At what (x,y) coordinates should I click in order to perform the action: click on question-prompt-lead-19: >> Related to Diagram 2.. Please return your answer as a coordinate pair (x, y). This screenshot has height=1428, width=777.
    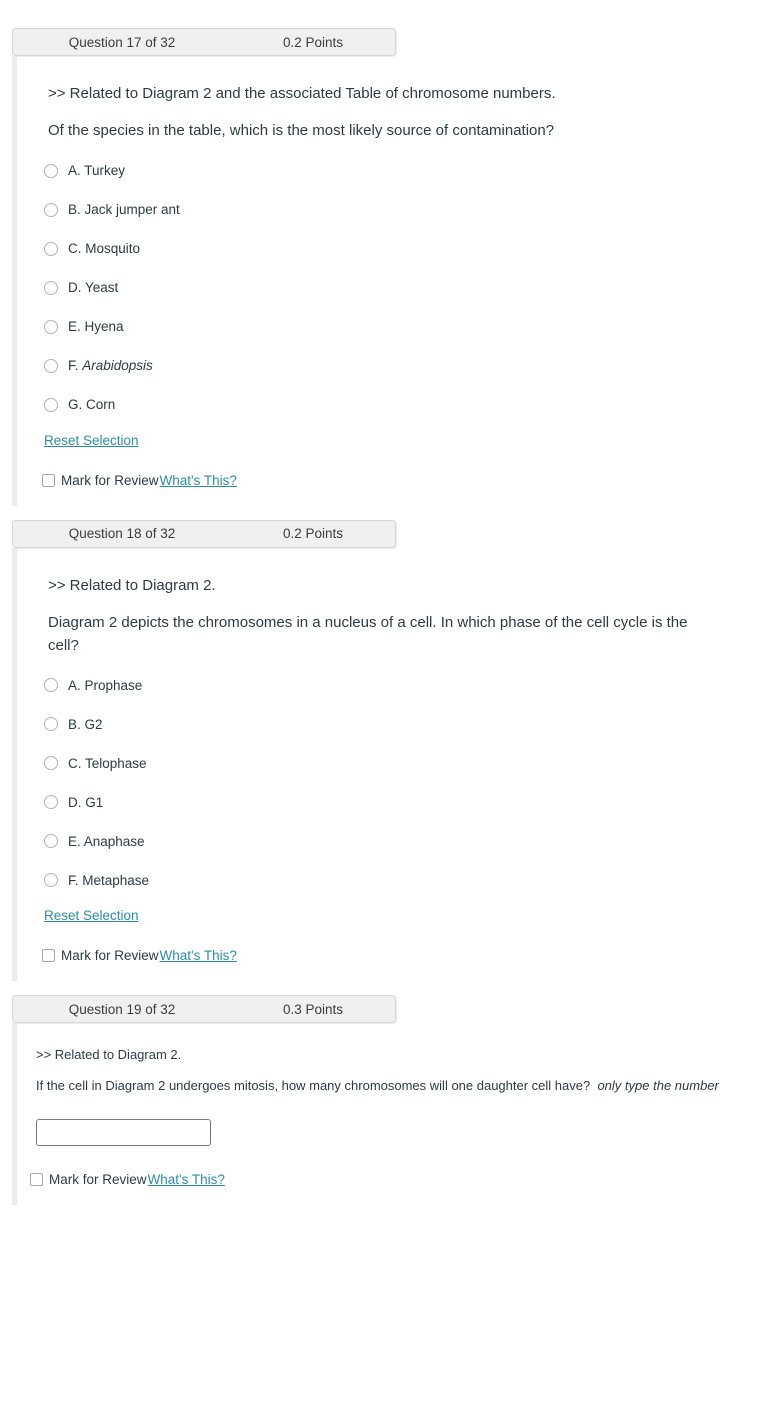
    Looking at the image, I should click on (109, 1055).